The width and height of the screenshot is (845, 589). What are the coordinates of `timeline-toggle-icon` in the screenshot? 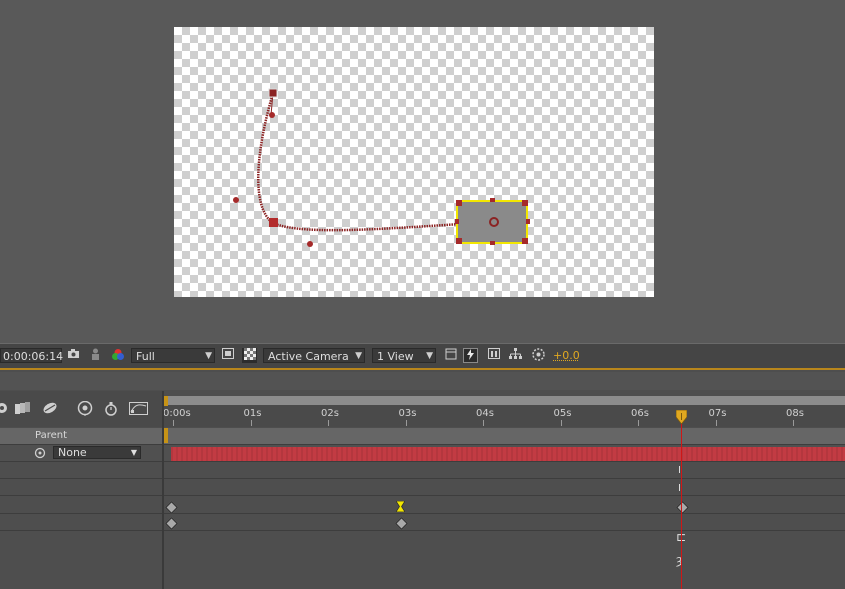 It's located at (493, 355).